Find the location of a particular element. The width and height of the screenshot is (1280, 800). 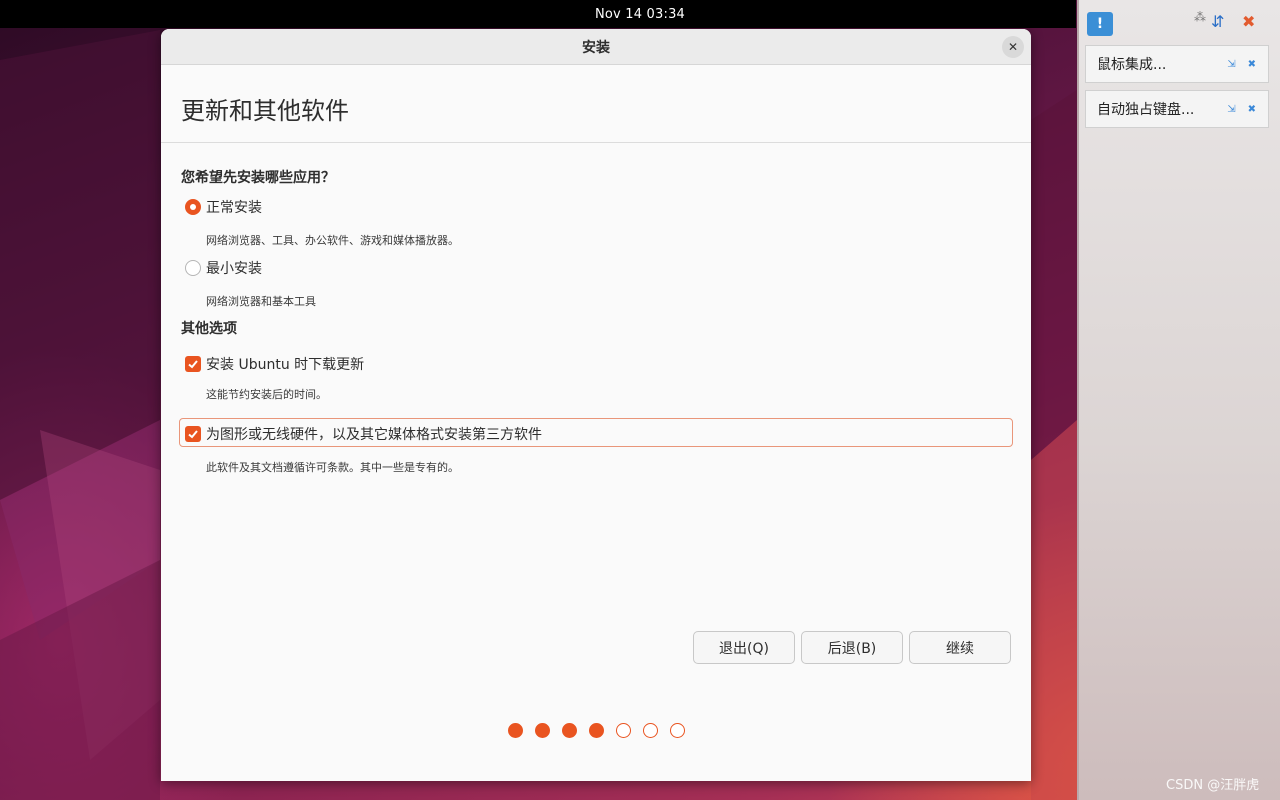

radio-minimal-label: 最小安装 is located at coordinates (234, 268).